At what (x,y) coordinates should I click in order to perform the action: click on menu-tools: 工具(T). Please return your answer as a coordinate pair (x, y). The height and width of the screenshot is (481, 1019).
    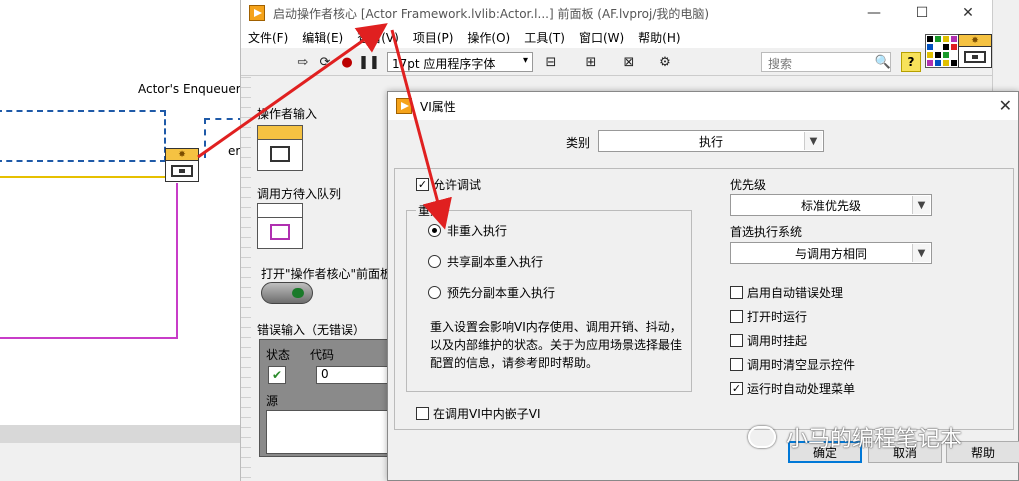
    Looking at the image, I should click on (544, 37).